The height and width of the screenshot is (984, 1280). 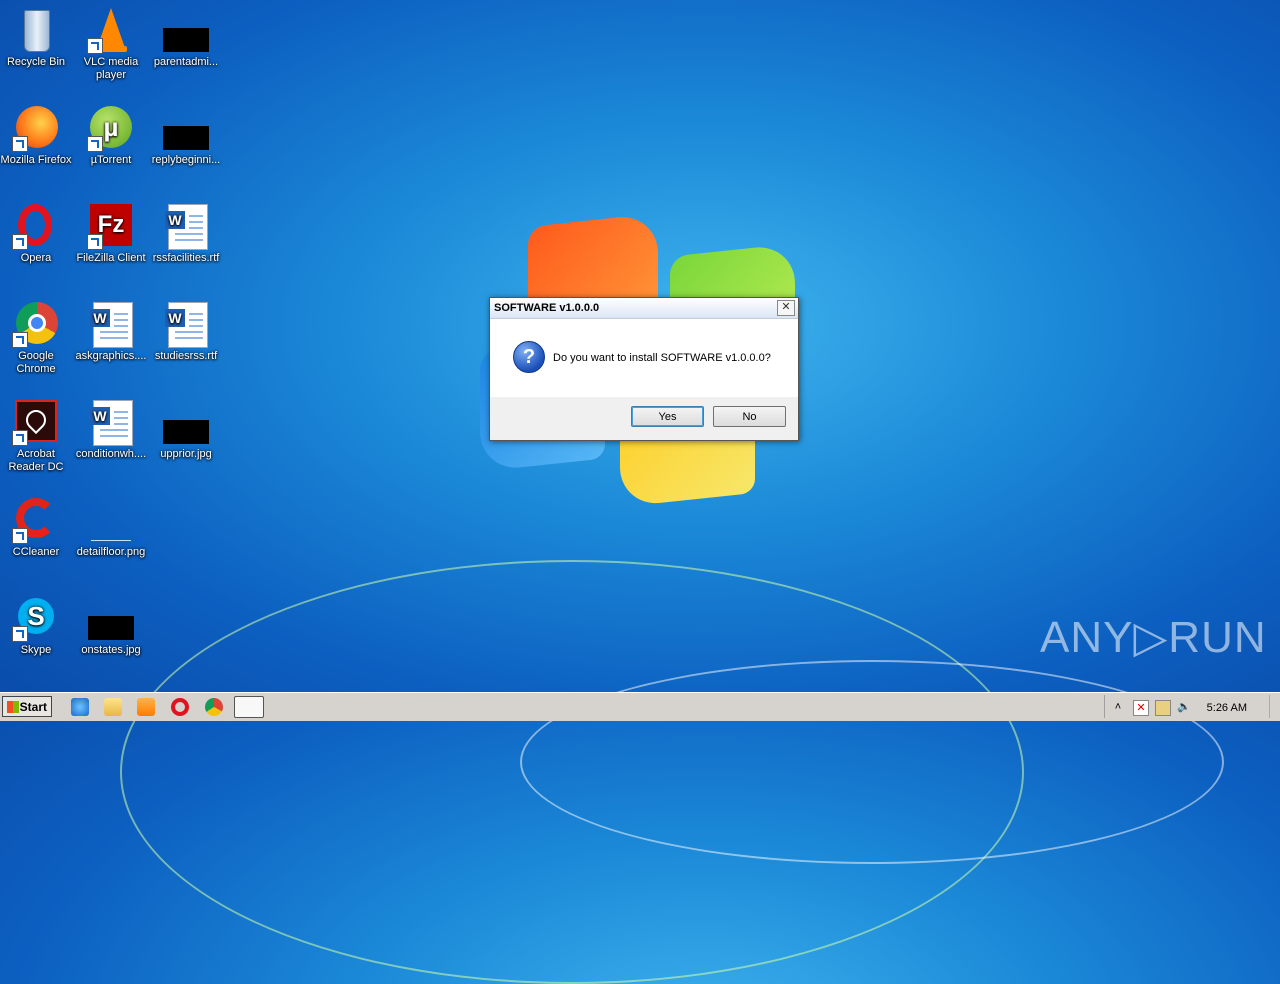 I want to click on start-label: Start, so click(x=33, y=707).